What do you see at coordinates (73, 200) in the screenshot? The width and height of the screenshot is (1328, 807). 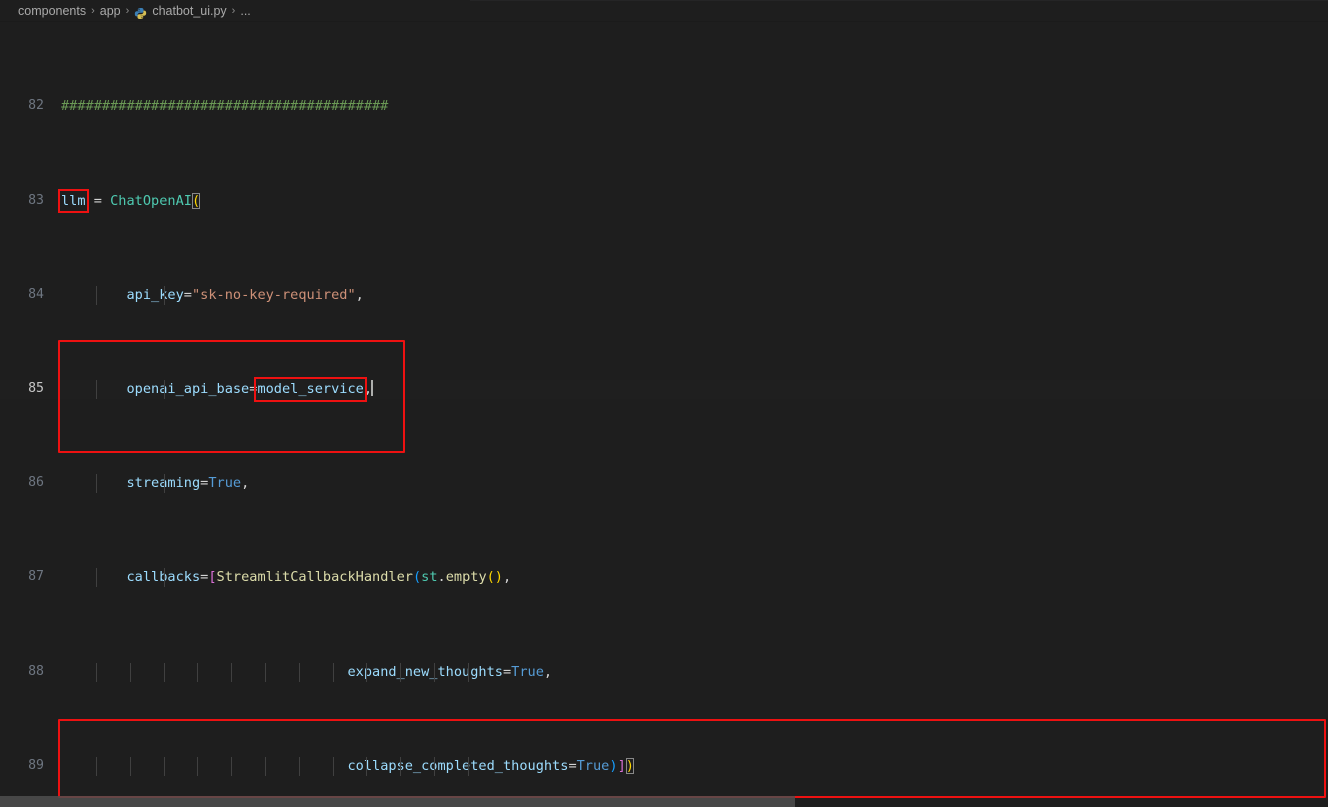 I see `code-token-llm: llm` at bounding box center [73, 200].